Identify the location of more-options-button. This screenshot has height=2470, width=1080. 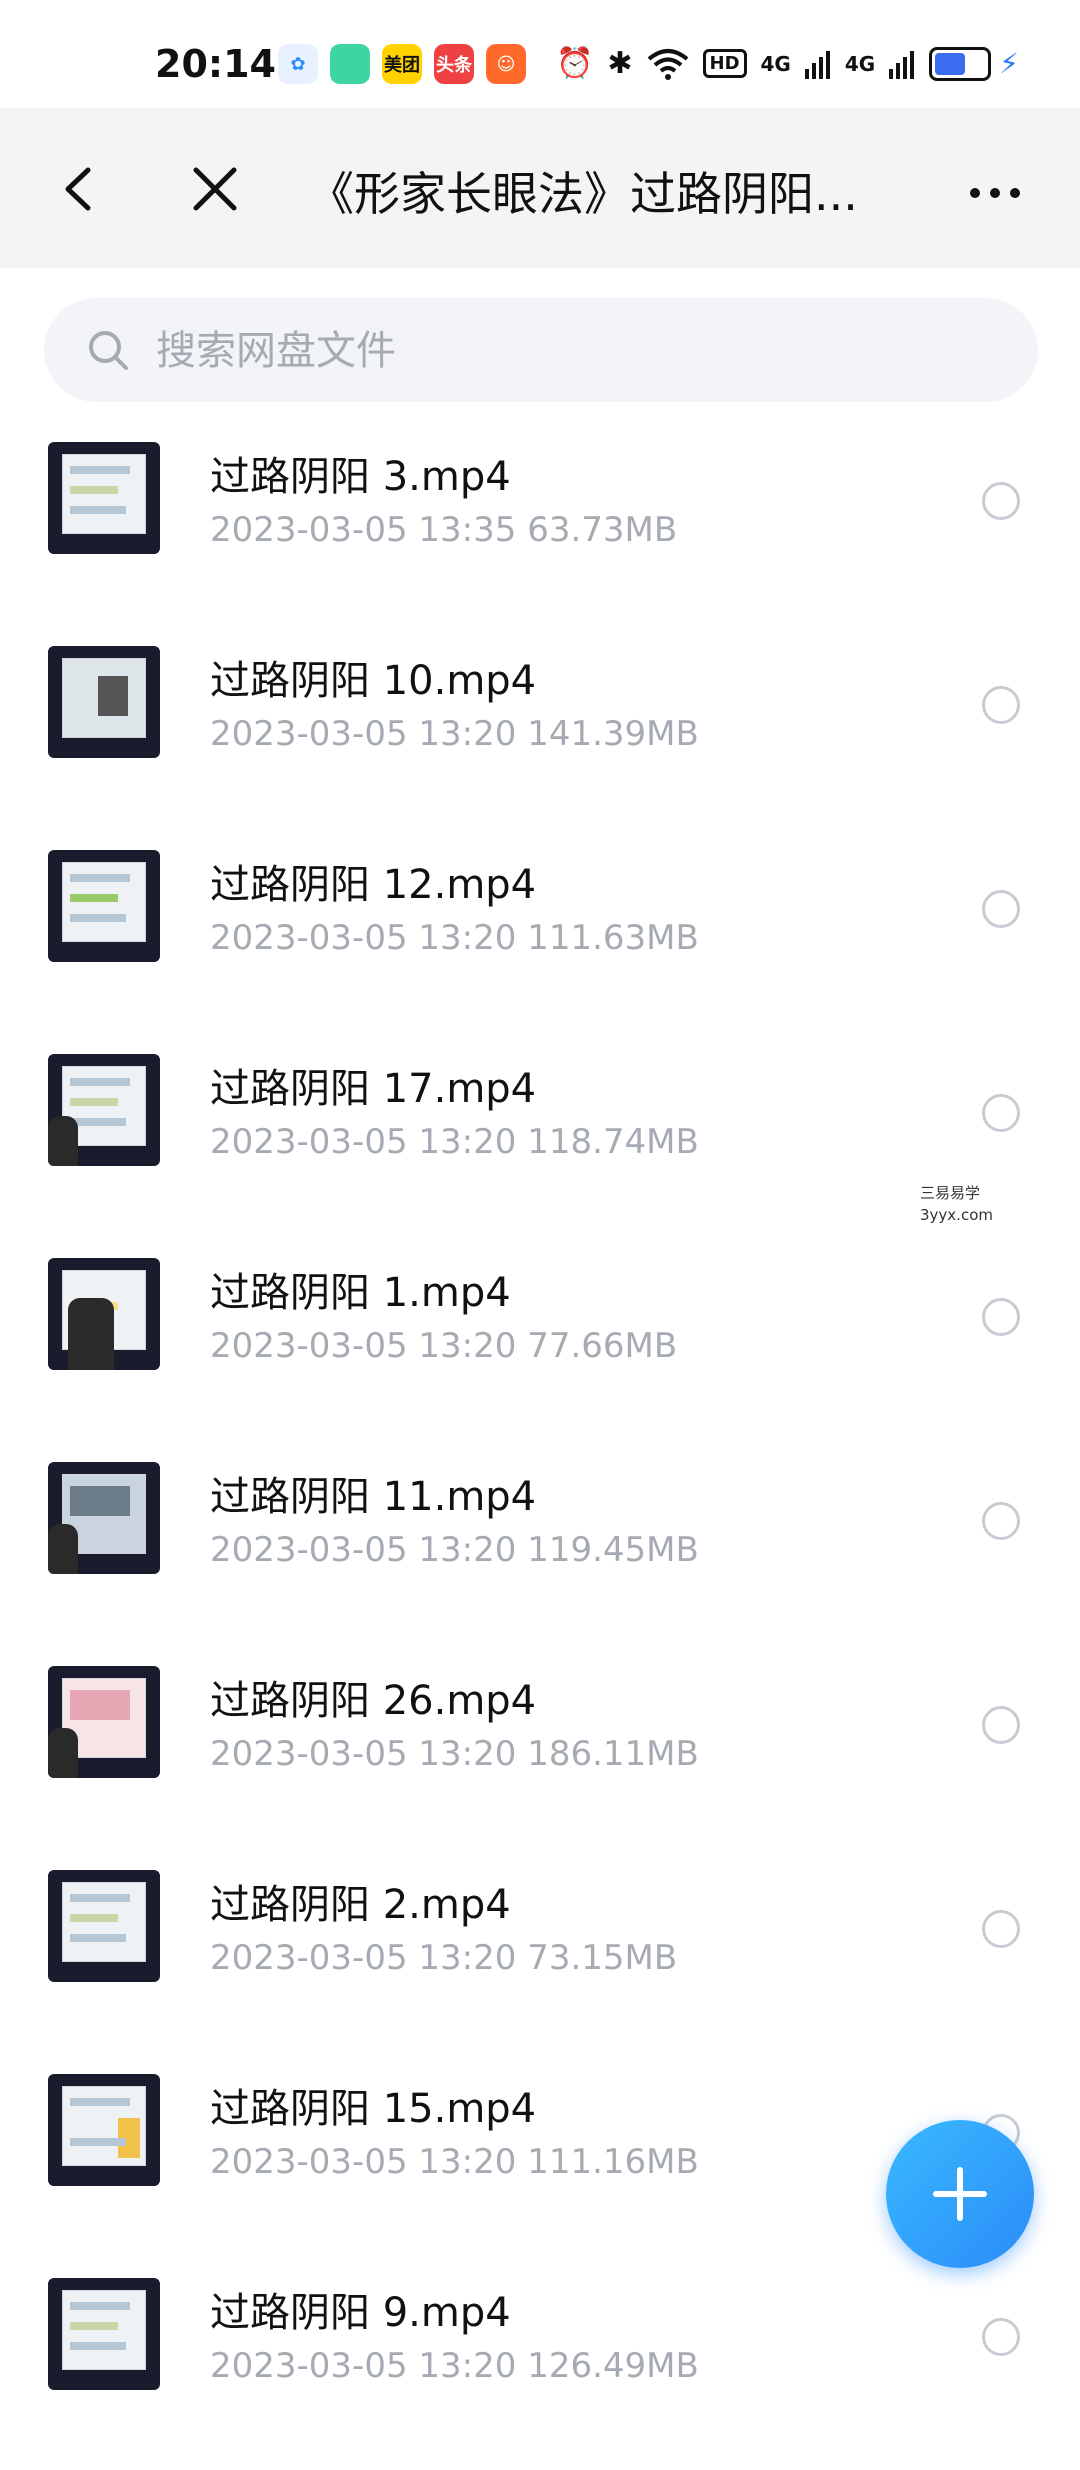
(995, 193).